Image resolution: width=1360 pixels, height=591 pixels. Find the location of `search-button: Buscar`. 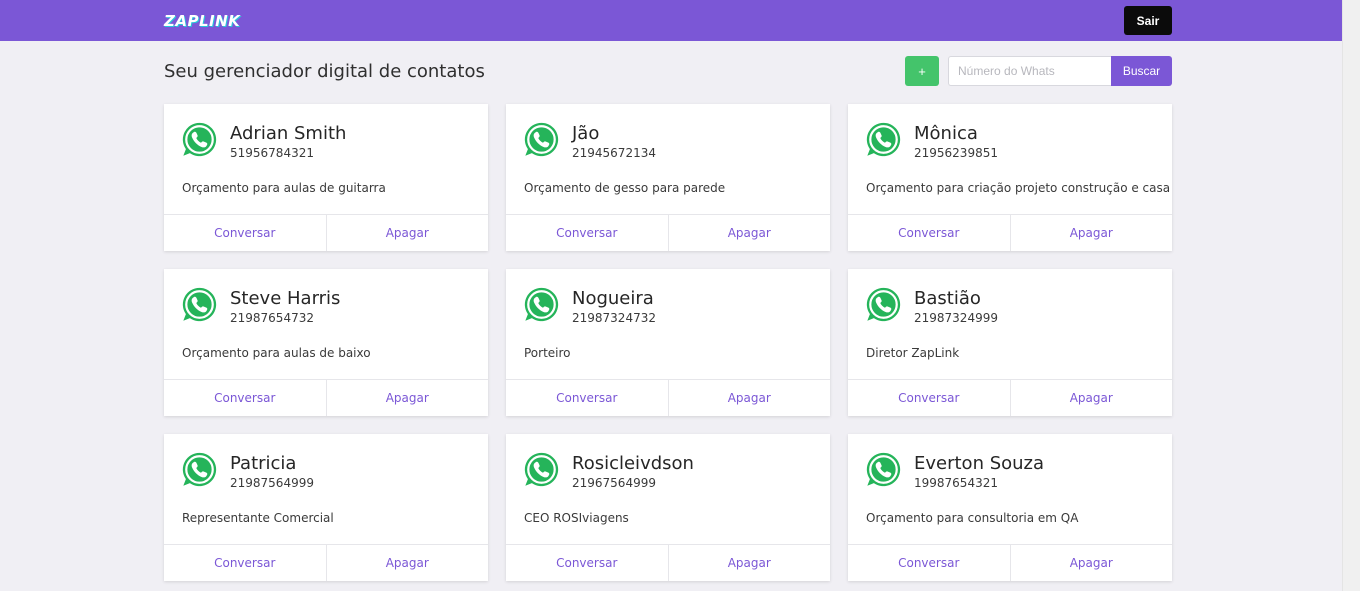

search-button: Buscar is located at coordinates (1141, 71).